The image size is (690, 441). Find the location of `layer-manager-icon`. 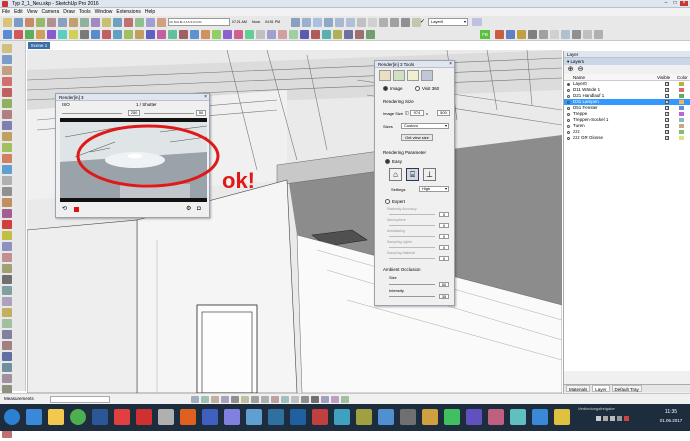

layer-manager-icon is located at coordinates (477, 22).